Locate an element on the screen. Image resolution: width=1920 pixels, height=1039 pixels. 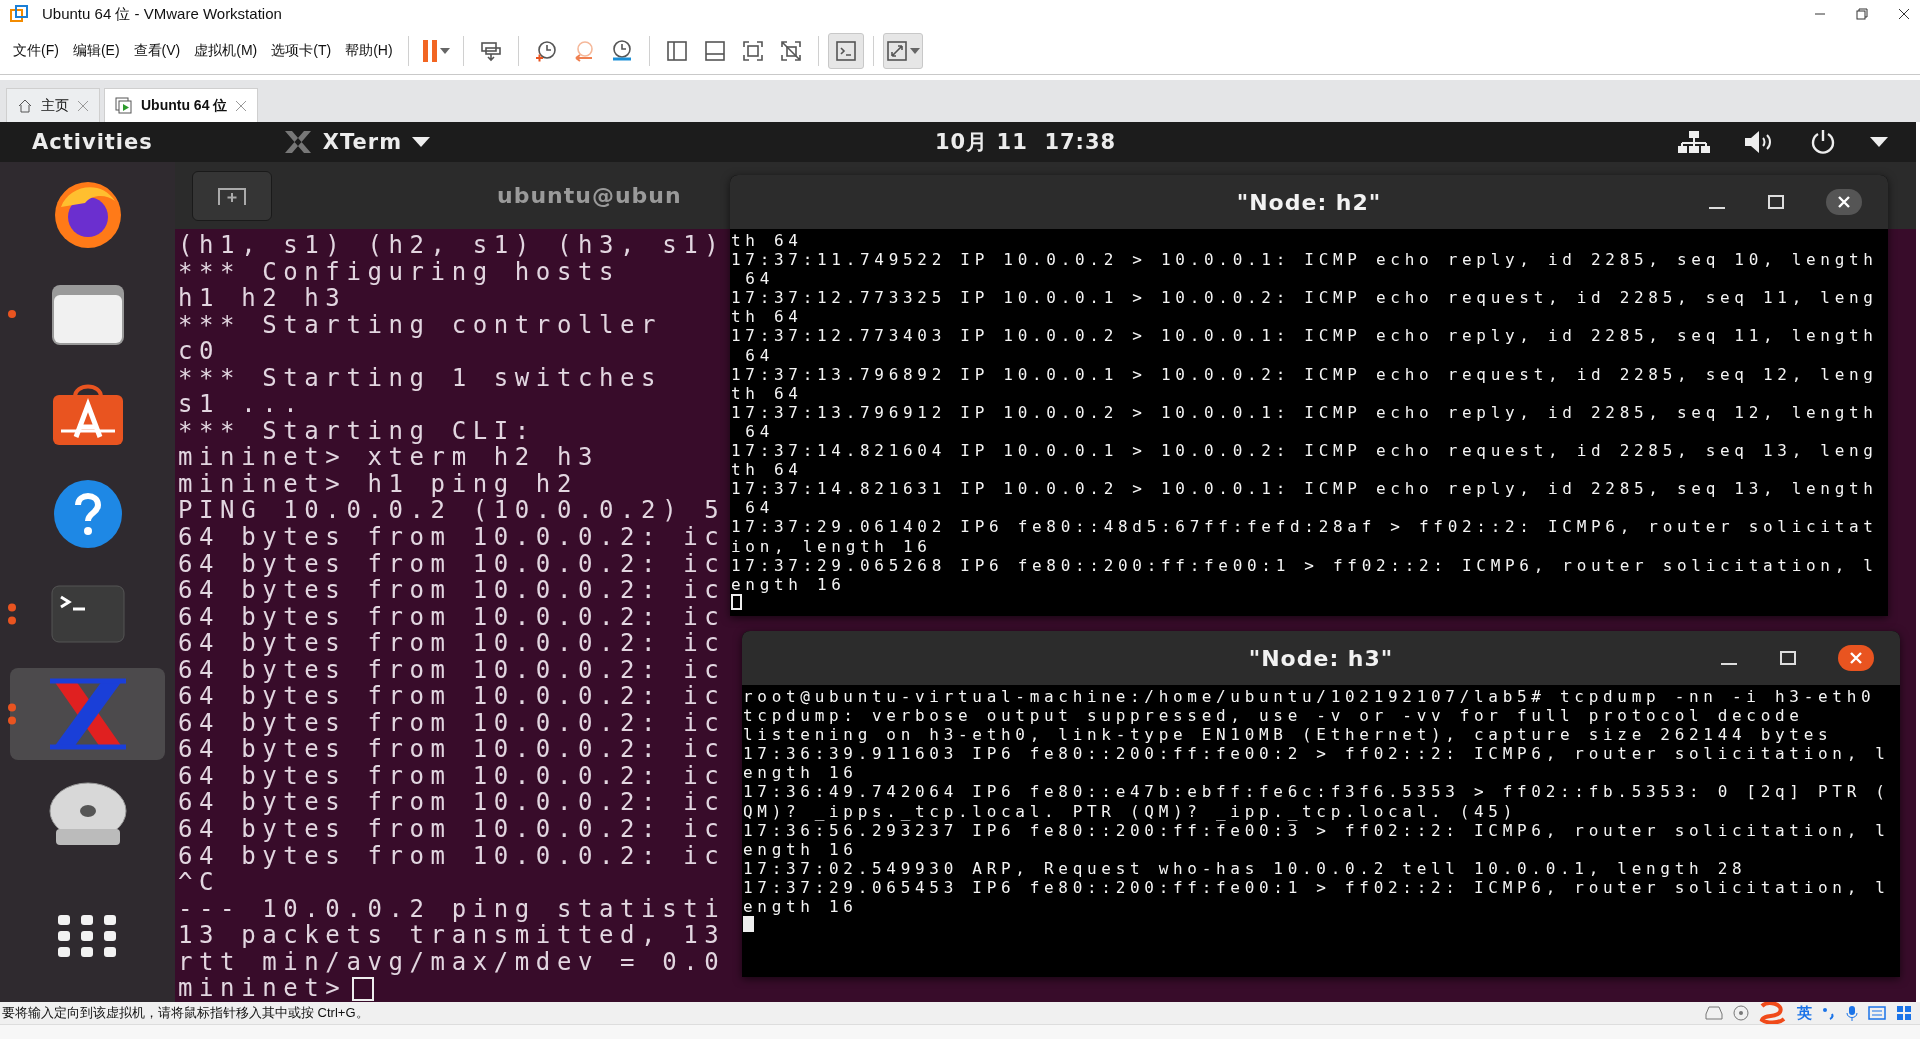
fit-screen-icon is located at coordinates (752, 51).